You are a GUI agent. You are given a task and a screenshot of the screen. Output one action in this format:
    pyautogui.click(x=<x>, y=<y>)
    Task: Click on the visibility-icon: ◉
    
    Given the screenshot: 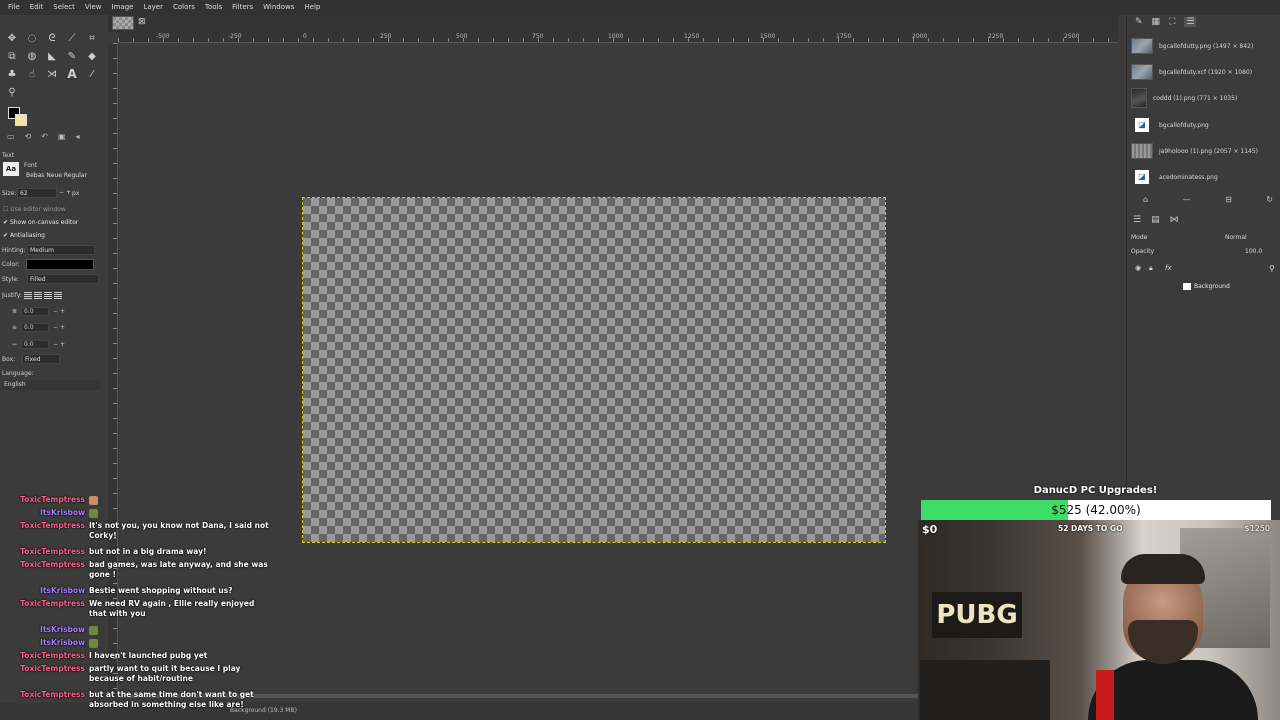 What is the action you would take?
    pyautogui.click(x=1138, y=268)
    